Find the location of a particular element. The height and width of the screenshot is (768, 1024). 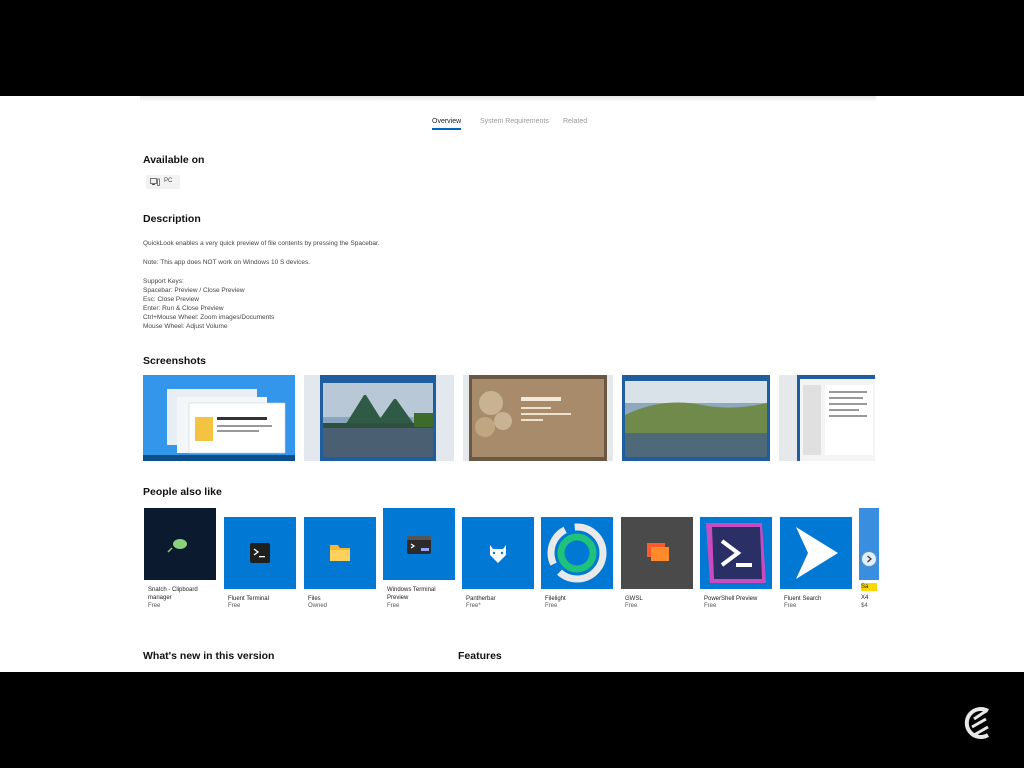

app-card-windows-terminal-preview: Windows Terminal Preview Free is located at coordinates (419, 561).